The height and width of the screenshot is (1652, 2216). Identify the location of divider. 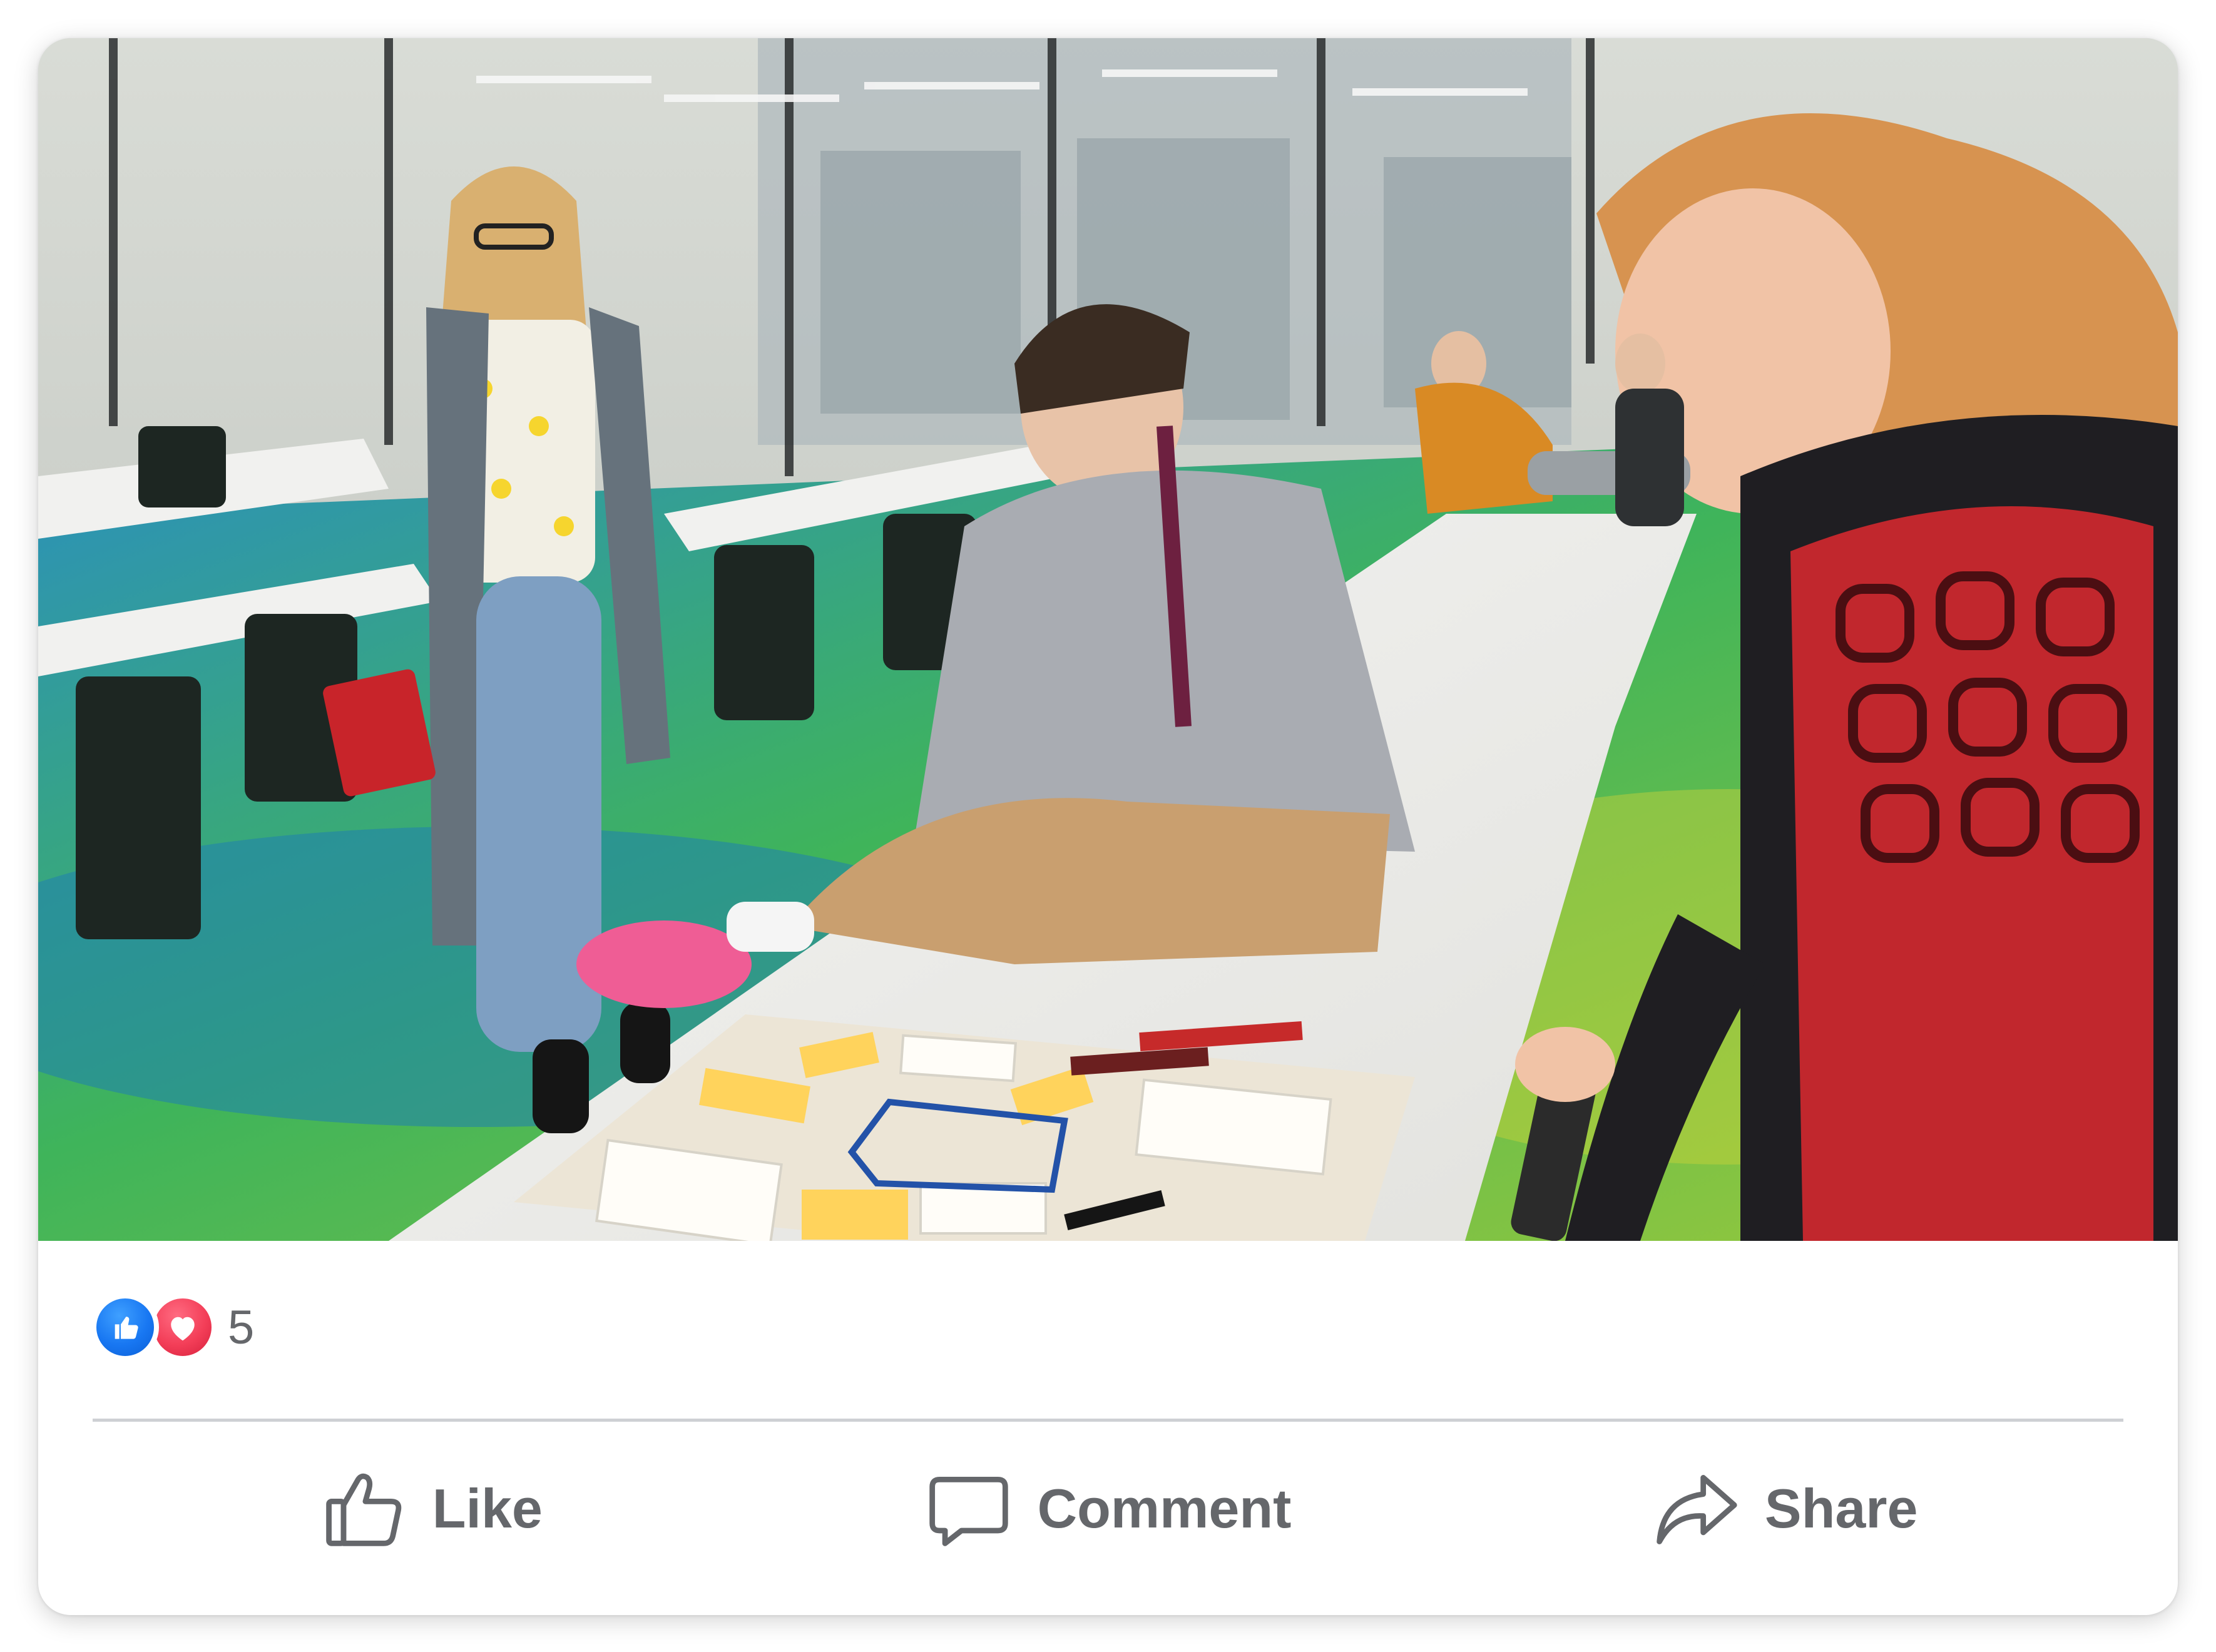
(1108, 1420).